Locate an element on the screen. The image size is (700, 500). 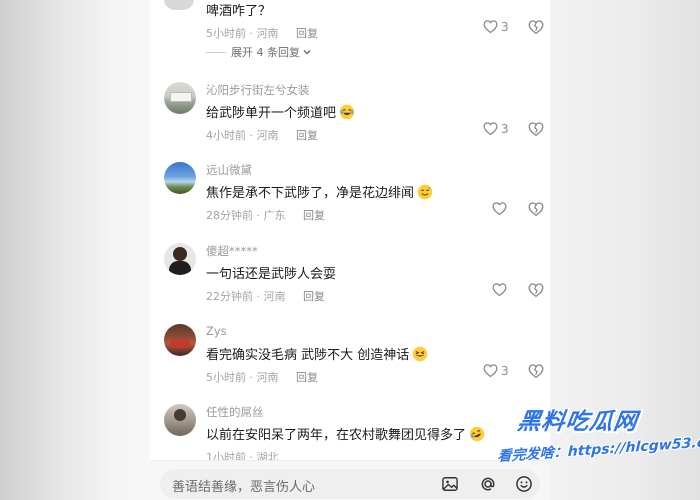
image-icon is located at coordinates (450, 484).